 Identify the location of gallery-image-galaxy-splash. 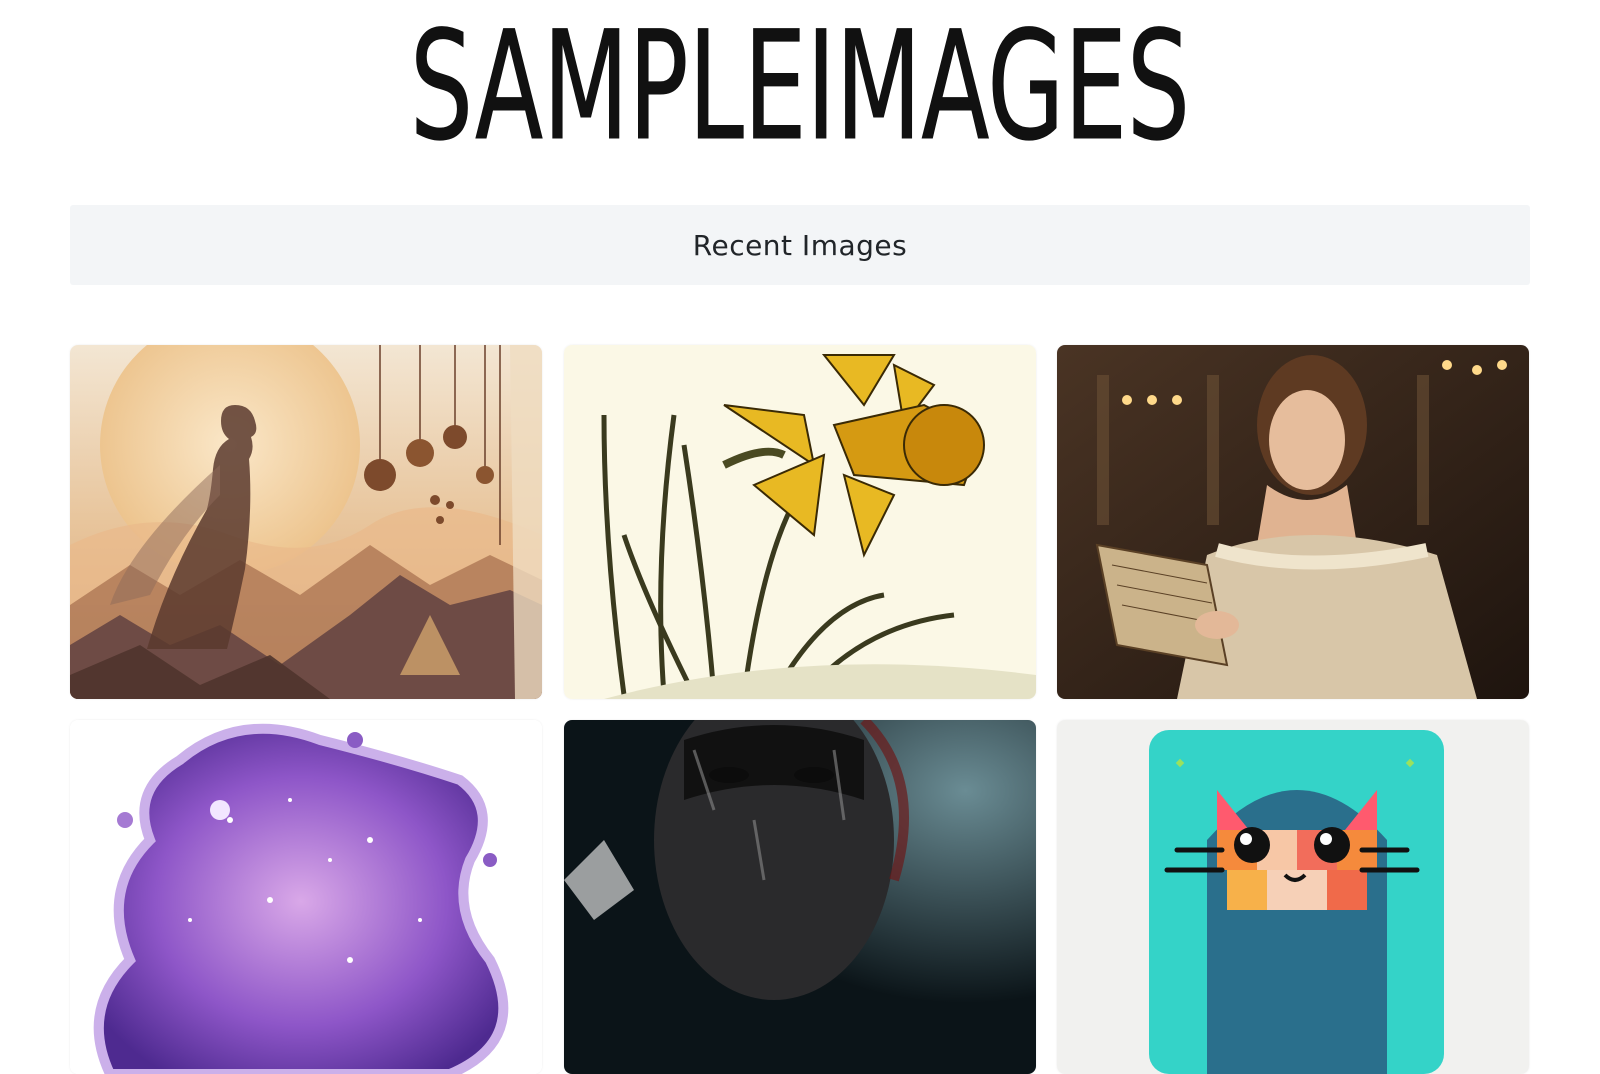
(306, 897).